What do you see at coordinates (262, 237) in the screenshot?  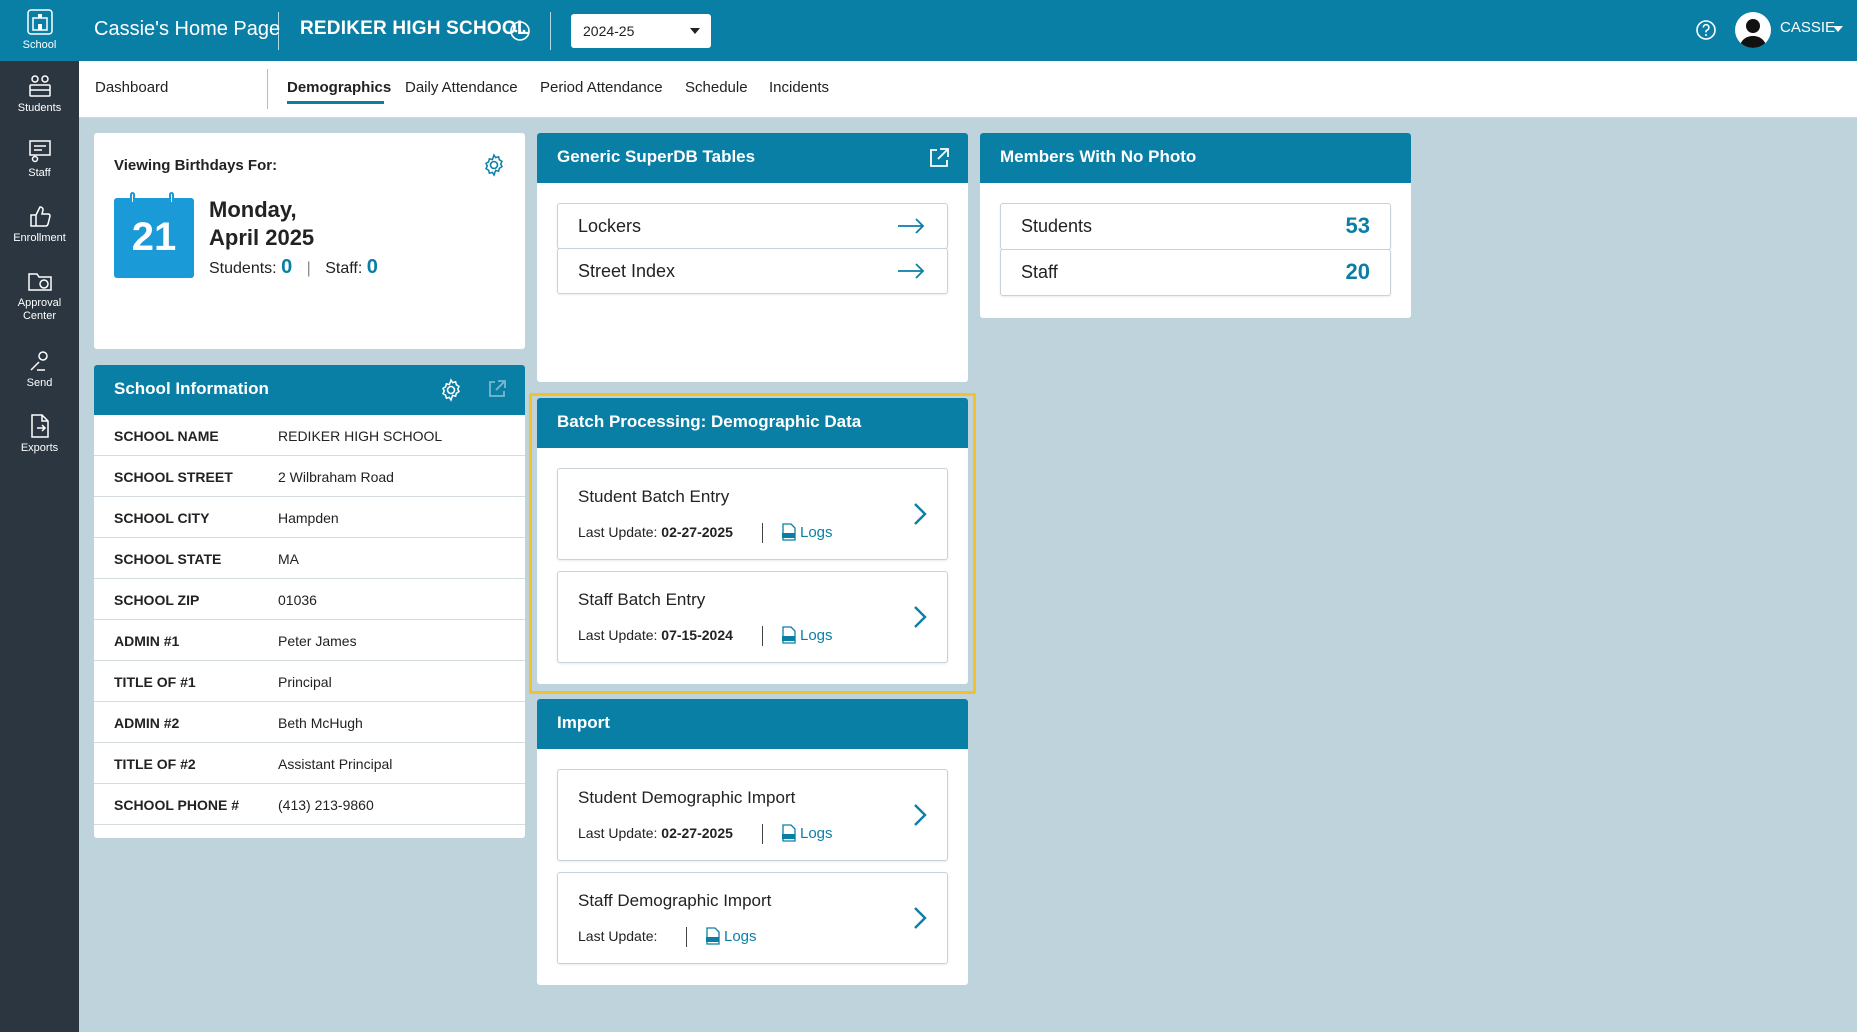 I see `birthday-date-line2: April 2025` at bounding box center [262, 237].